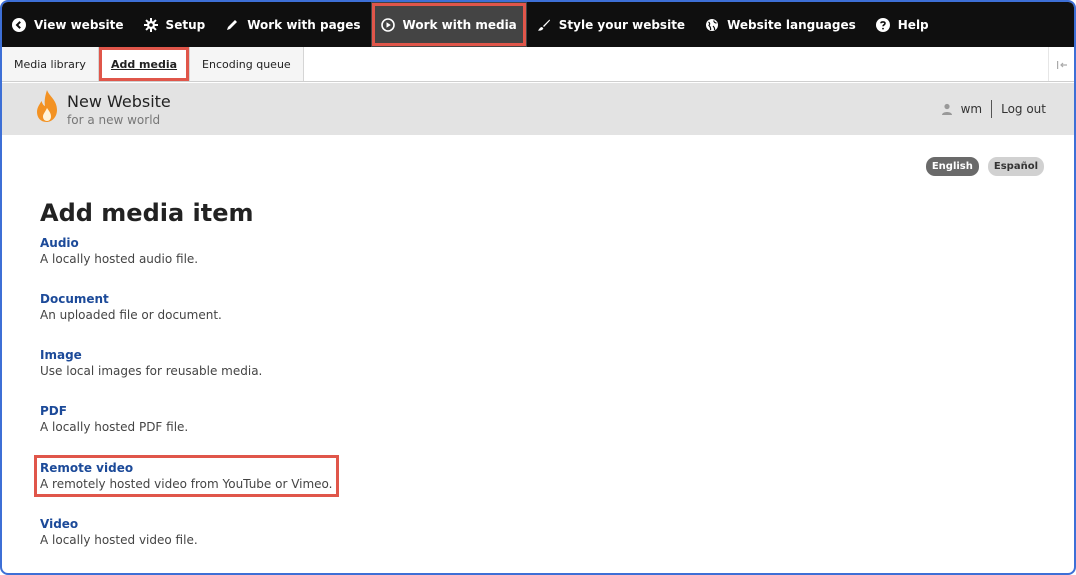 The height and width of the screenshot is (575, 1076). Describe the element at coordinates (119, 101) in the screenshot. I see `site-name: New Website` at that location.